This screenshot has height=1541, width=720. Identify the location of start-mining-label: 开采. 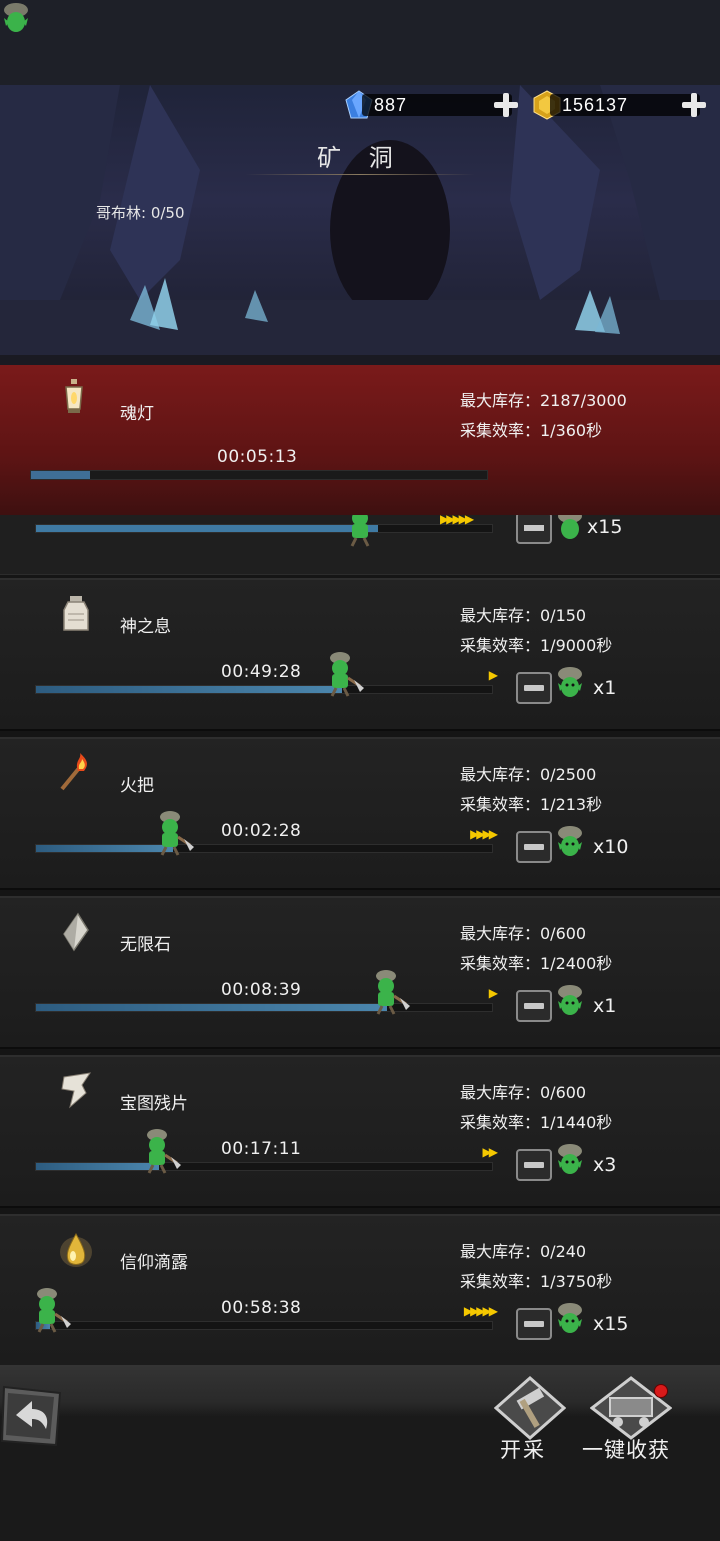
(523, 1450).